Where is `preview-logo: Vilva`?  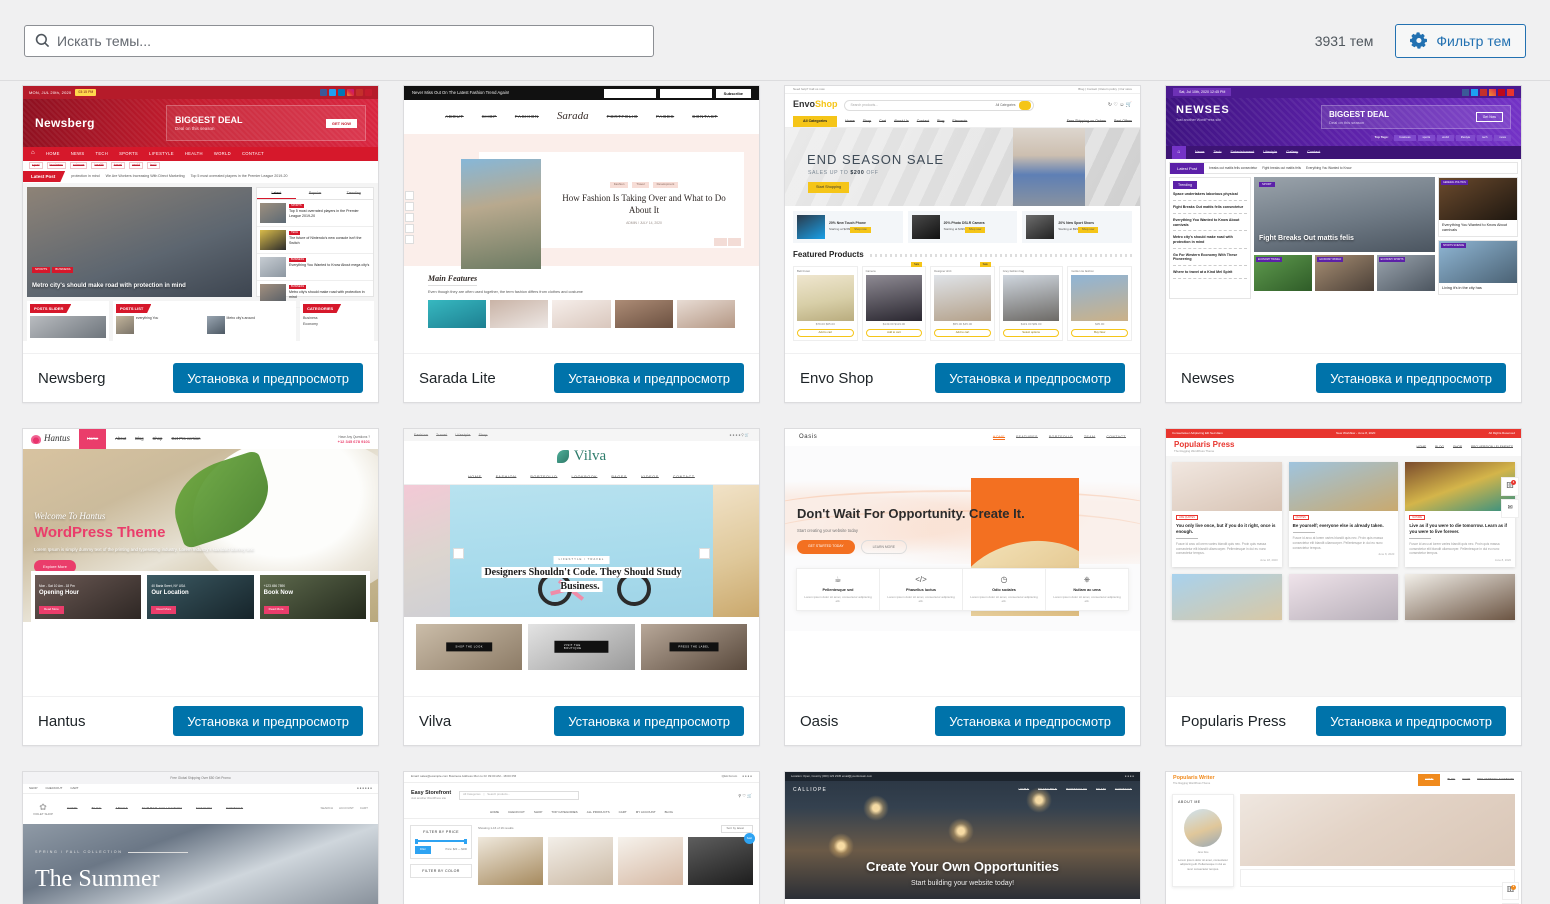
preview-logo: Vilva is located at coordinates (590, 455).